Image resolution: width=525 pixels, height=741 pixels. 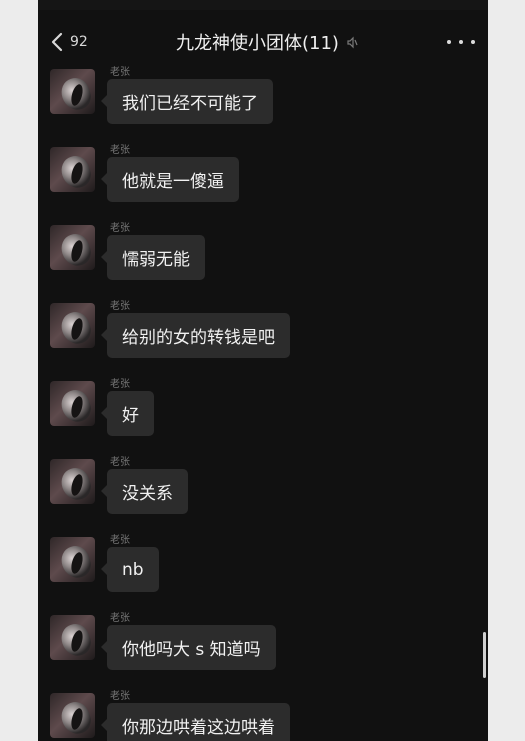 What do you see at coordinates (263, 573) in the screenshot?
I see `message-row: 老张 nb` at bounding box center [263, 573].